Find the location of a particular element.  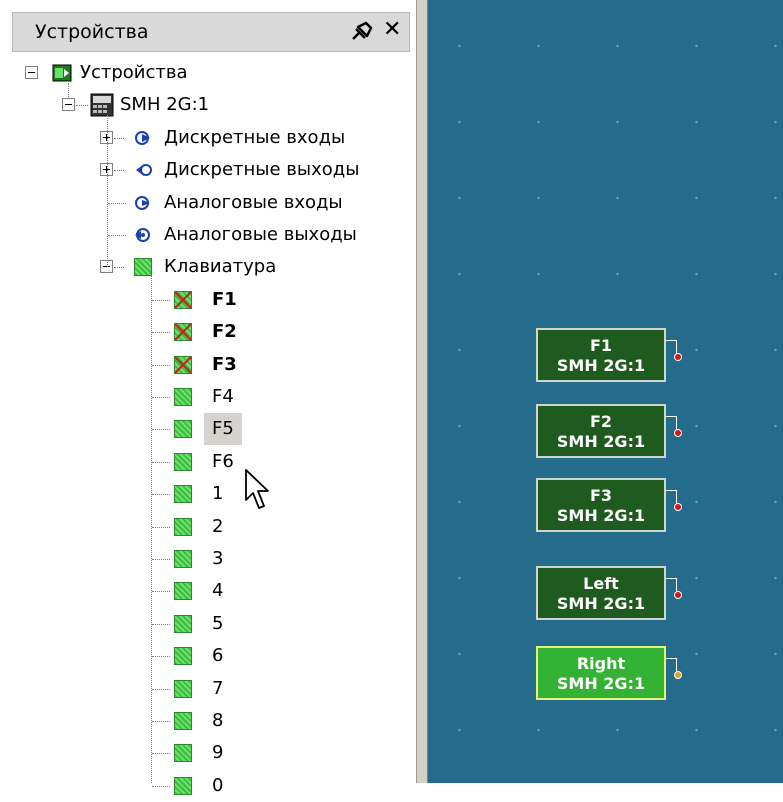

keyboard-block-f3: F3 SMH 2G:1 is located at coordinates (601, 505).